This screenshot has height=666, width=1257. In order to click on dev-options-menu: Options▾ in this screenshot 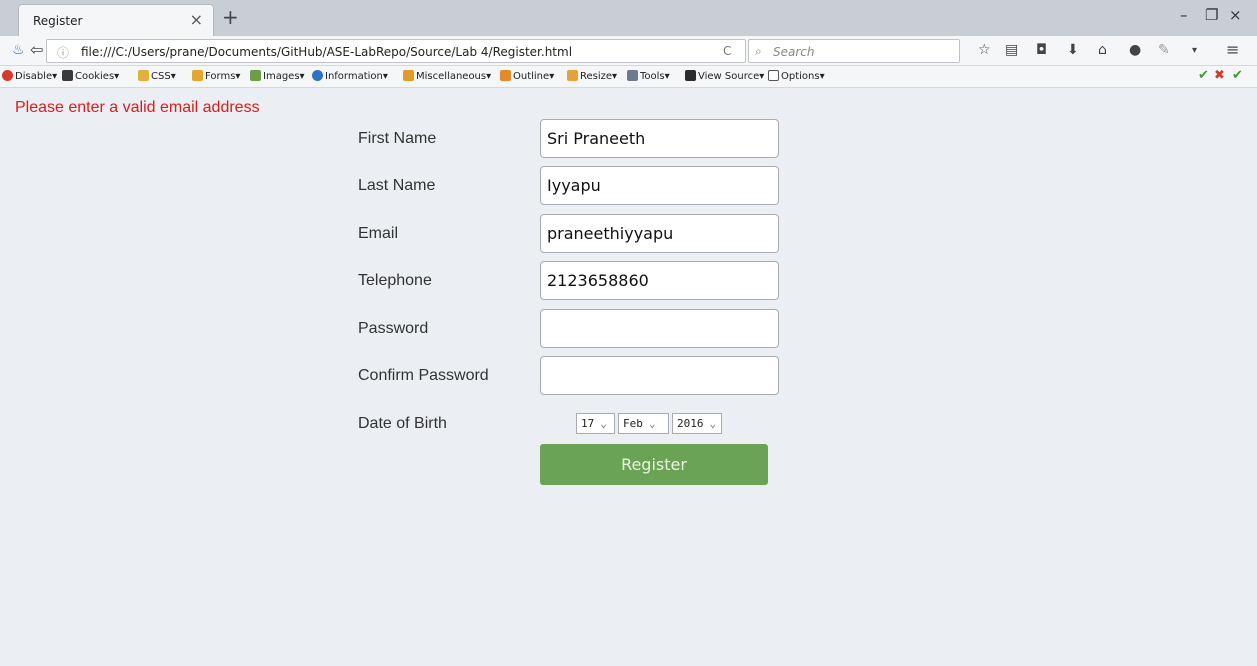, I will do `click(796, 76)`.